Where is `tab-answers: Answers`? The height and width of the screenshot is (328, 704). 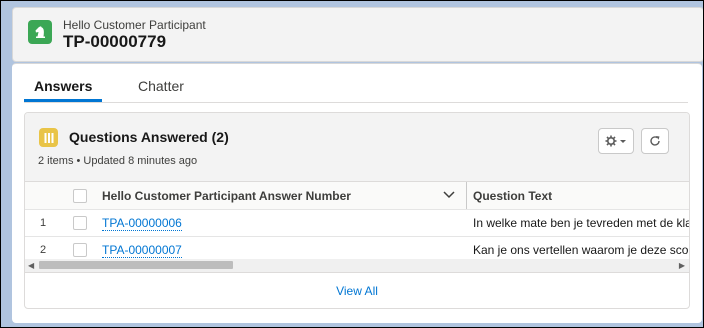 tab-answers: Answers is located at coordinates (63, 90).